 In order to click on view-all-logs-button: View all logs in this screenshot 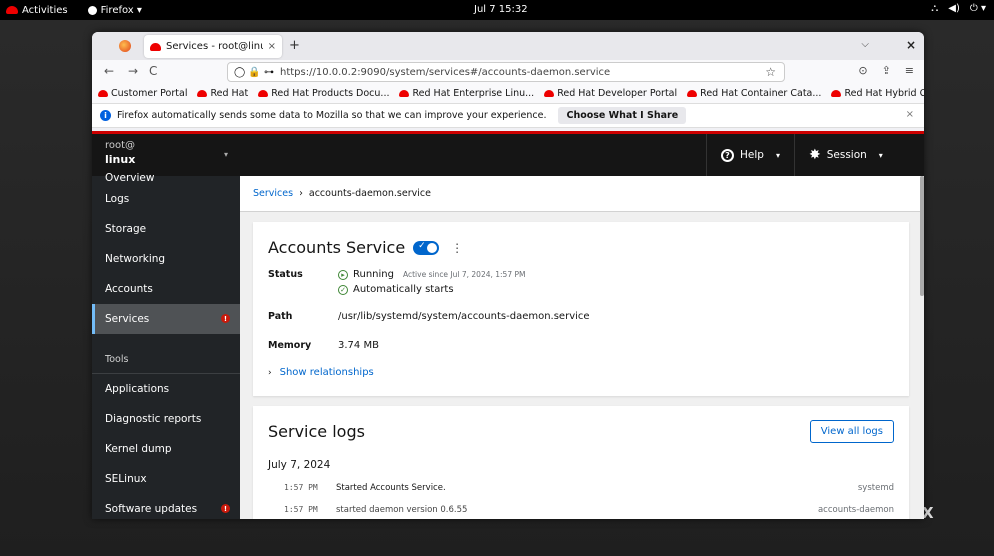, I will do `click(851, 431)`.